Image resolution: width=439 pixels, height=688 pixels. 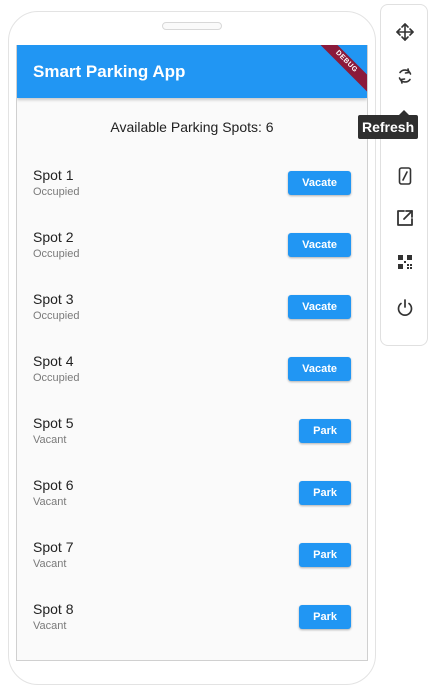 I want to click on list-item: Spot 5 Vacant Park, so click(x=192, y=446).